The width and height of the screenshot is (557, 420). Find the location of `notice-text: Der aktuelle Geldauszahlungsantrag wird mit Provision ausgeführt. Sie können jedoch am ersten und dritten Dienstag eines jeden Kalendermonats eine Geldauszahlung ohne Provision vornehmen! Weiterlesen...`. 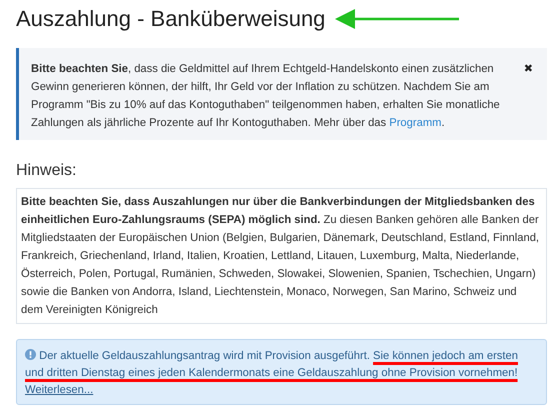

notice-text: Der aktuelle Geldauszahlungsantrag wird mit Provision ausgeführt. Sie können jedoch am ersten und dritten Dienstag eines jeden Kalendermonats eine Geldauszahlung ohne Provision vornehmen! Weiterlesen... is located at coordinates (272, 373).